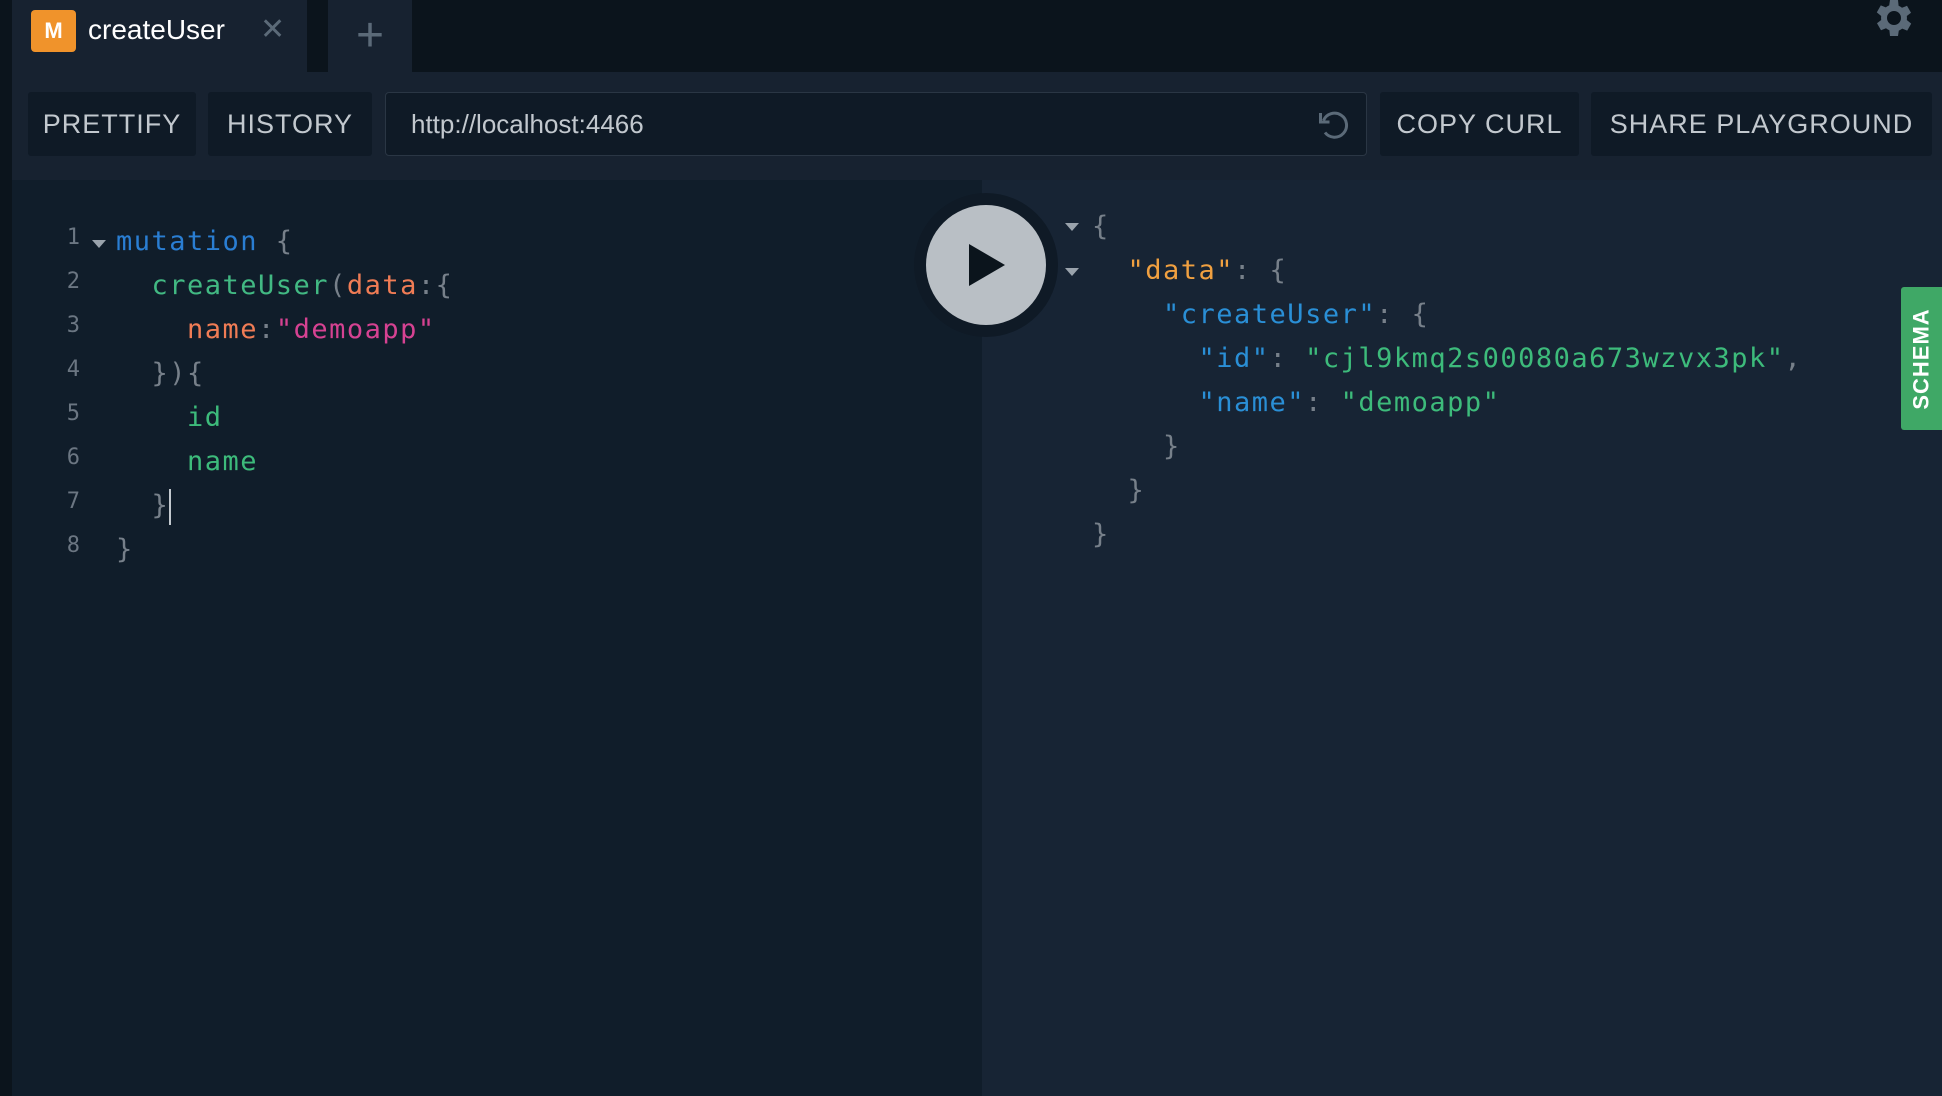 The height and width of the screenshot is (1096, 1942). I want to click on schema-tab: SCHEMA, so click(1921, 358).